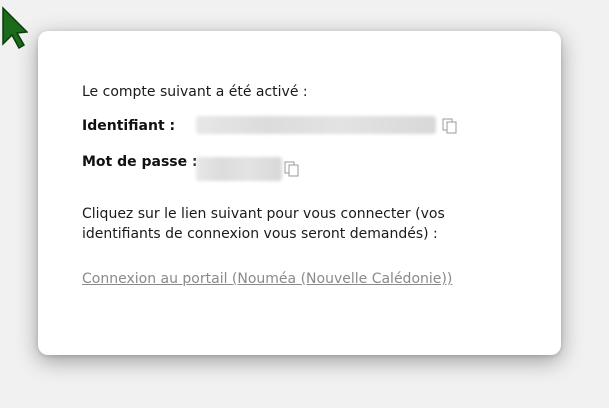 The image size is (609, 408). Describe the element at coordinates (292, 169) in the screenshot. I see `copy-password-icon` at that location.